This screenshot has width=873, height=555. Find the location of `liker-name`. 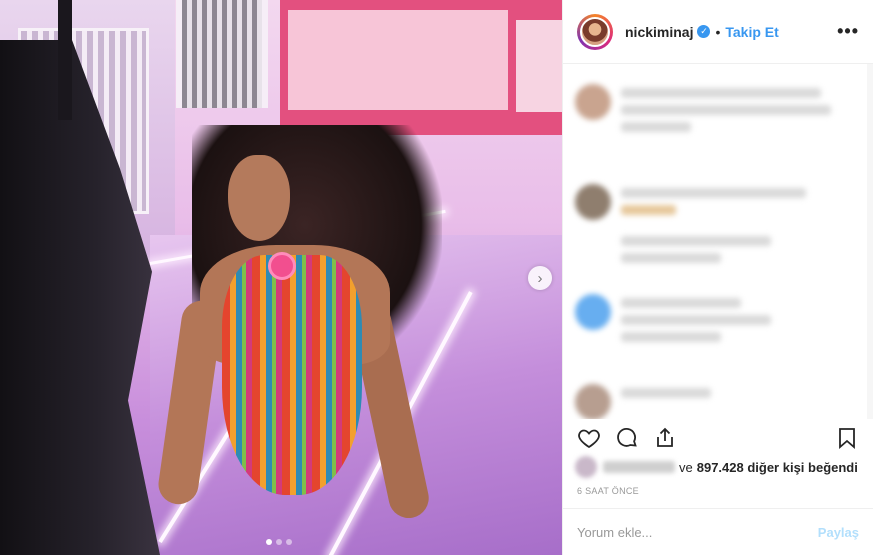

liker-name is located at coordinates (639, 467).